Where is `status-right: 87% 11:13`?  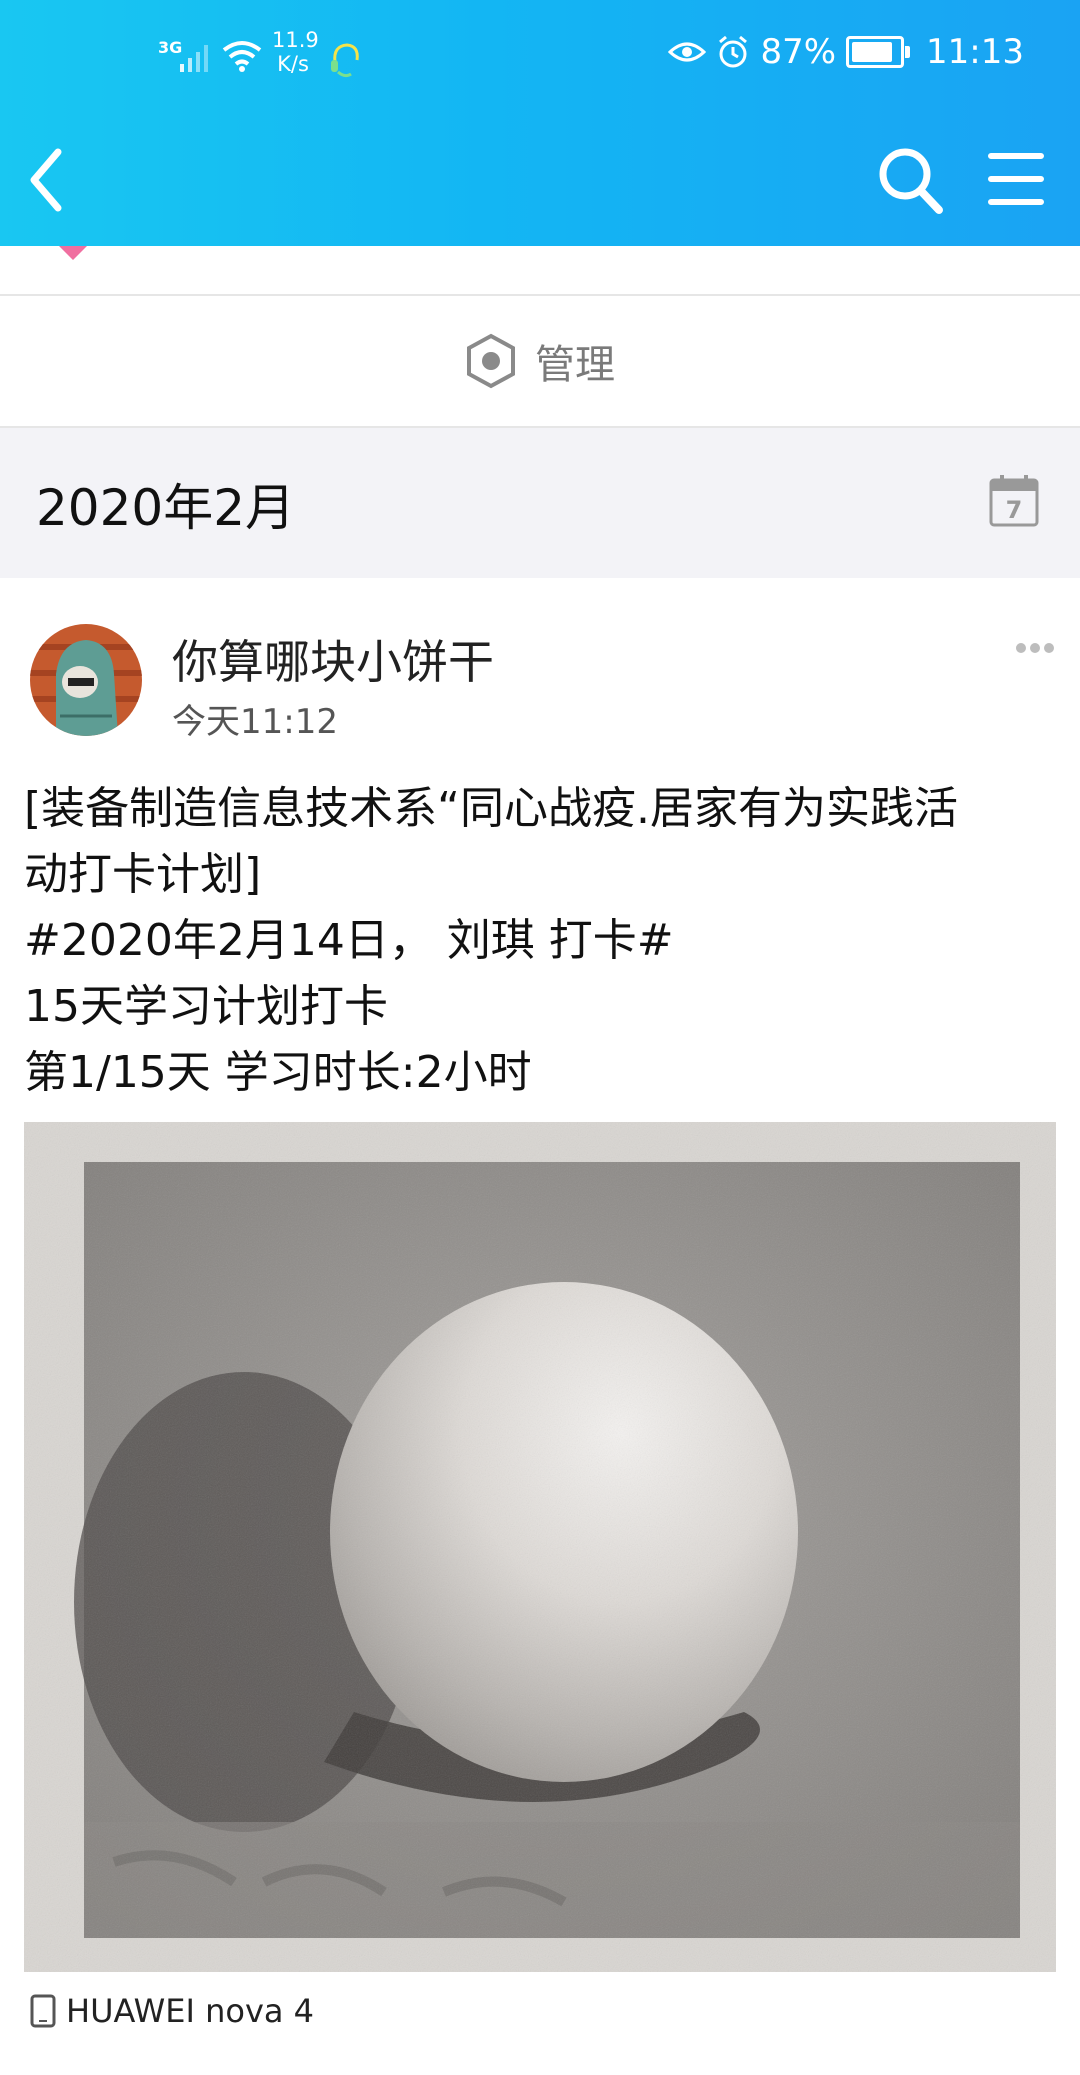
status-right: 87% 11:13 is located at coordinates (846, 52).